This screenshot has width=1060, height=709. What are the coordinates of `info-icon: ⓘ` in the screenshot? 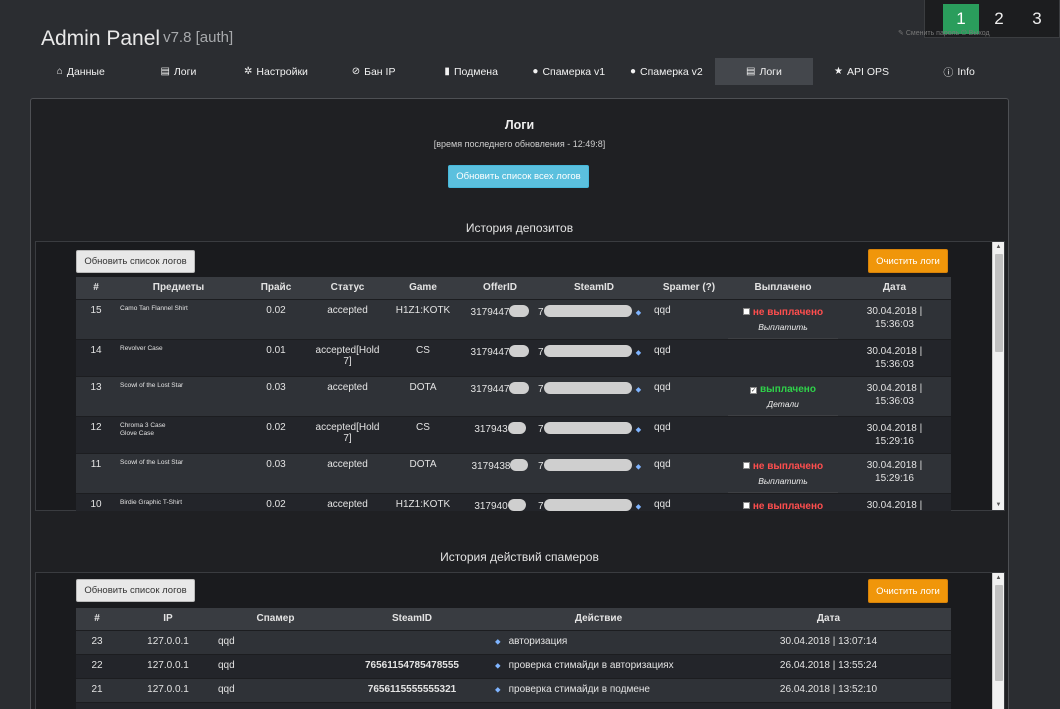 It's located at (948, 73).